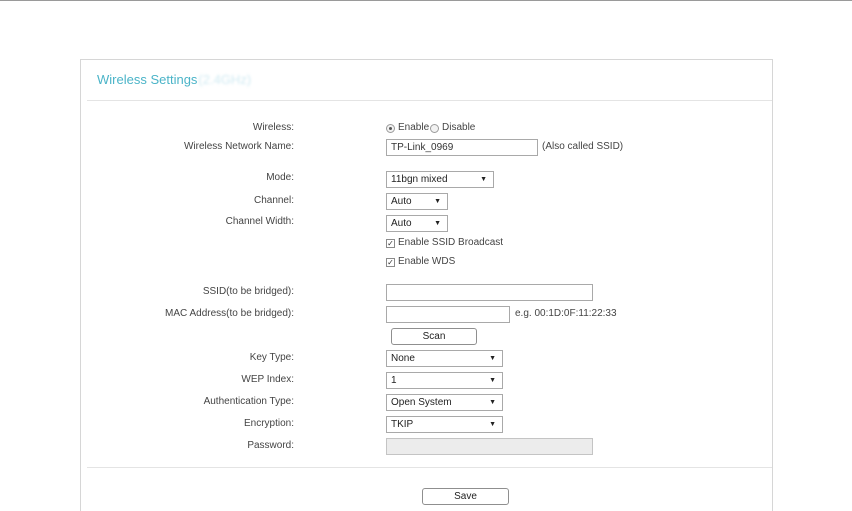  What do you see at coordinates (280, 177) in the screenshot?
I see `mode-label: Mode:` at bounding box center [280, 177].